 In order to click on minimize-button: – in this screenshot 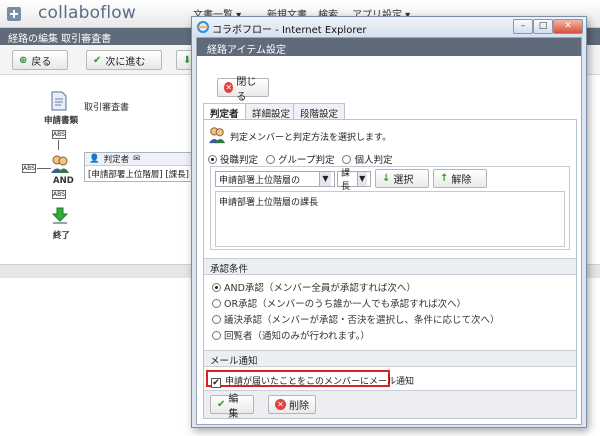, I will do `click(523, 26)`.